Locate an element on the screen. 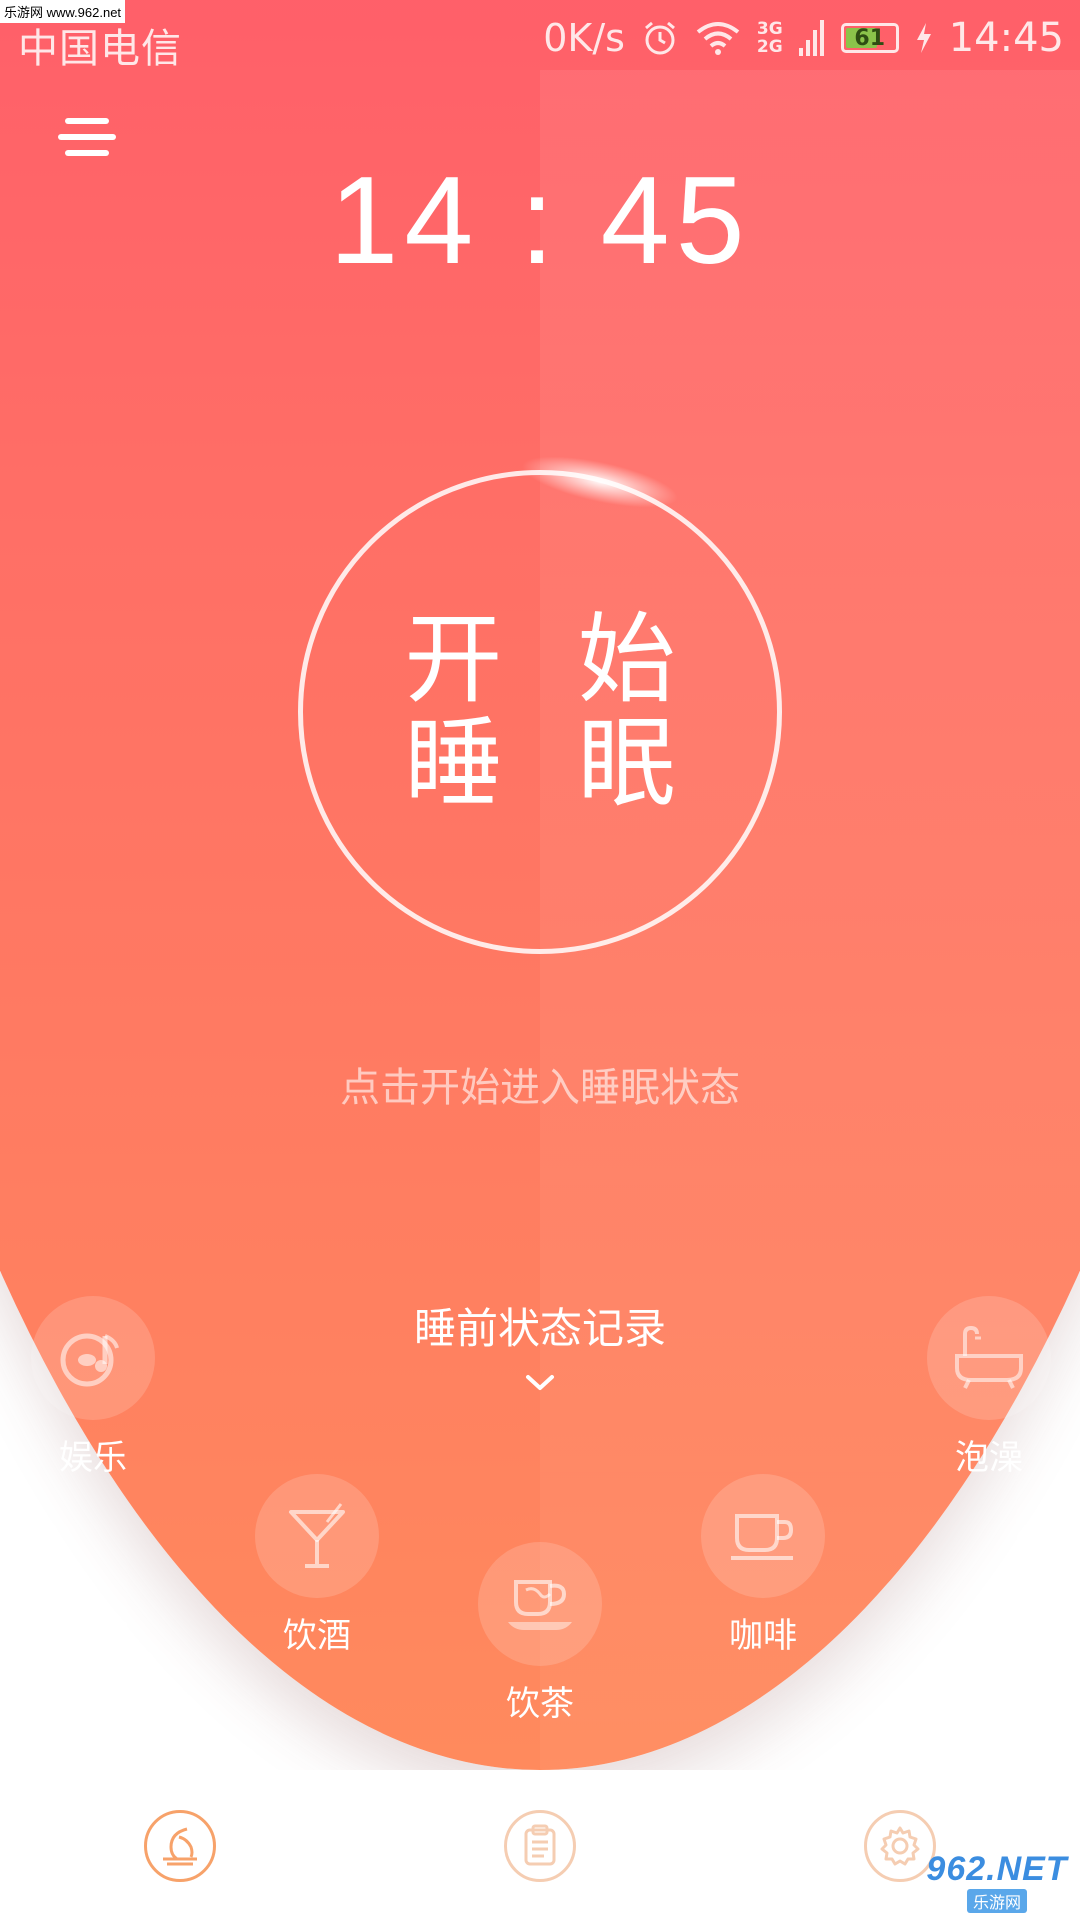 Image resolution: width=1080 pixels, height=1920 pixels. battery-icon: 61 is located at coordinates (869, 38).